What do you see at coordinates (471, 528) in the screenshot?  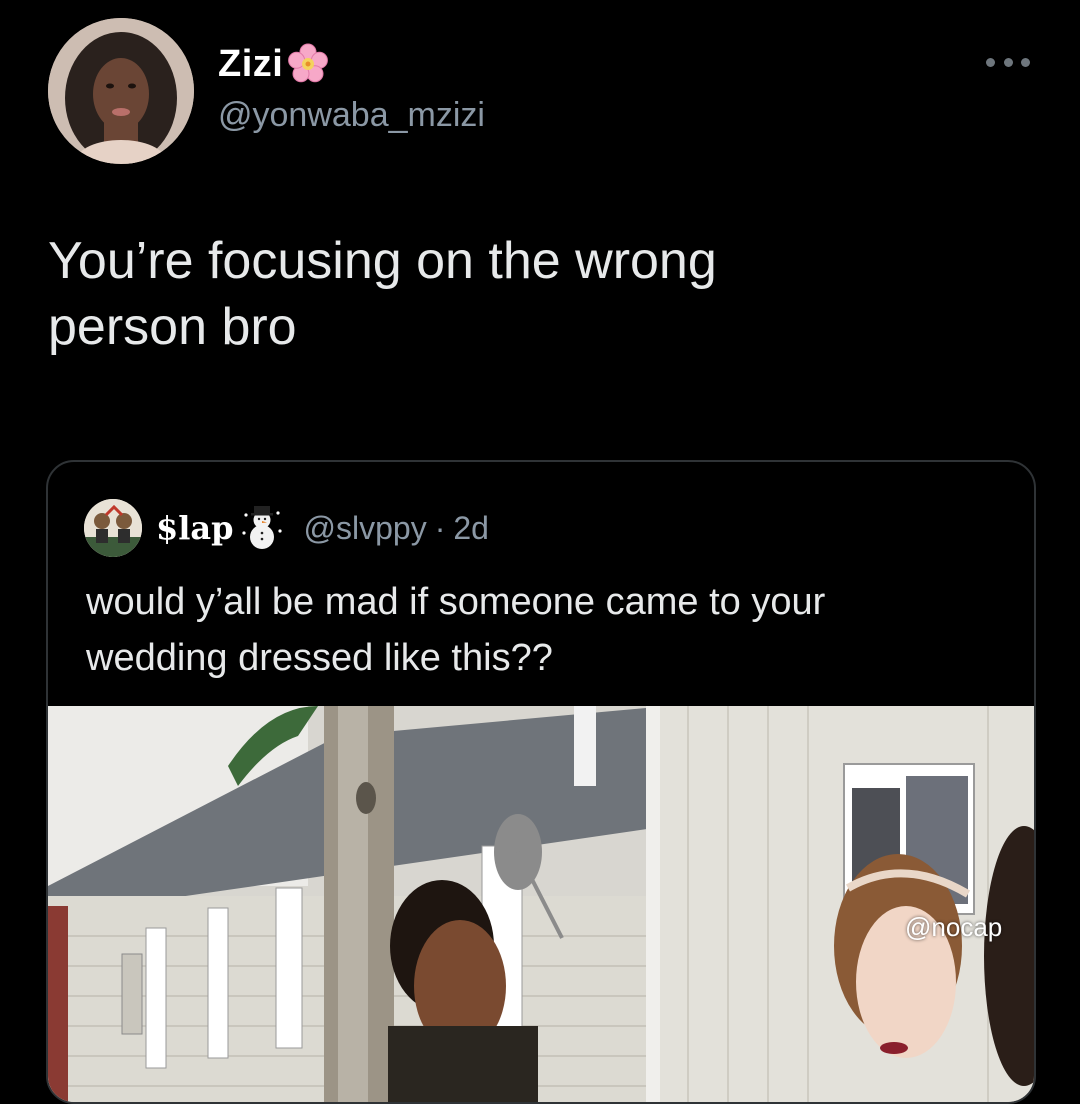 I see `quoted-timestamp: 2d` at bounding box center [471, 528].